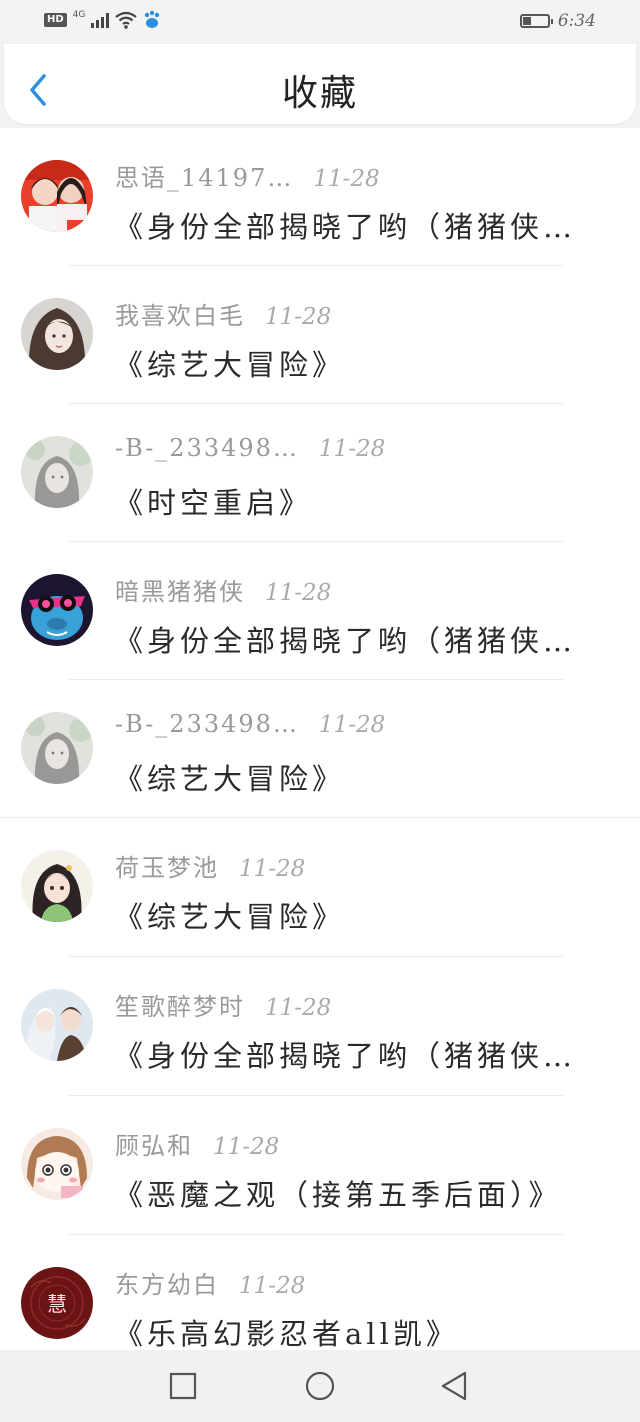 This screenshot has width=640, height=1422. I want to click on page-title: 收藏, so click(319, 93).